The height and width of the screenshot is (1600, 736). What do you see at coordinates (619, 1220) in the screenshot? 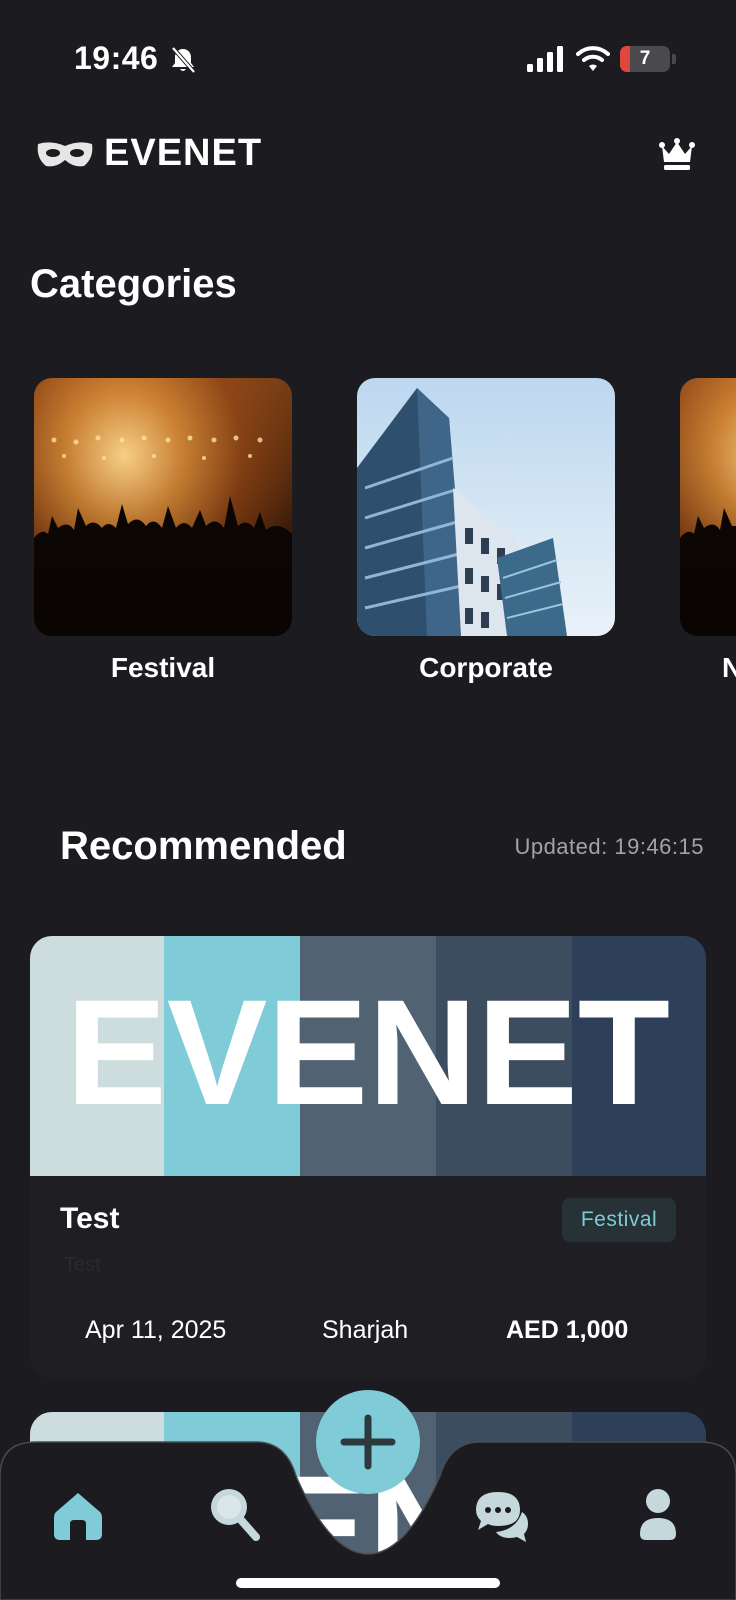
I see `event-category-badge: Festival` at bounding box center [619, 1220].